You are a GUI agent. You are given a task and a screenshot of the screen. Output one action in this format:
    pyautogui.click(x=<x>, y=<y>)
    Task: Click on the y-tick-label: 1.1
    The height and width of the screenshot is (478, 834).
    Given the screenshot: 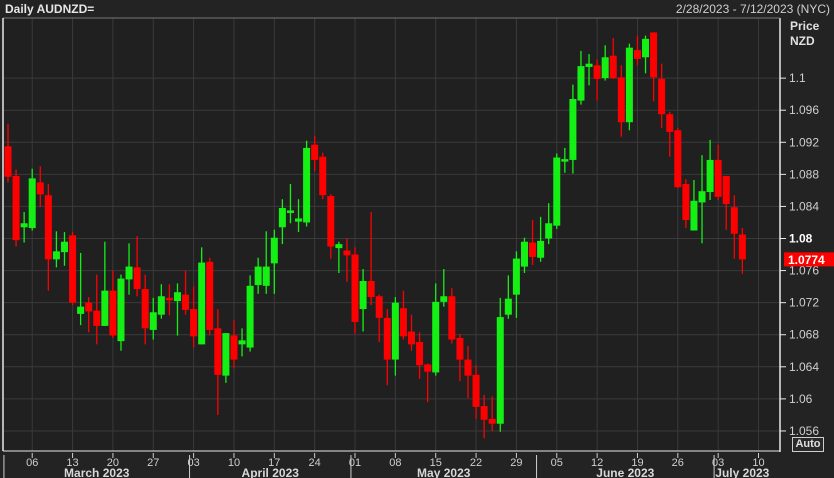 What is the action you would take?
    pyautogui.click(x=797, y=78)
    